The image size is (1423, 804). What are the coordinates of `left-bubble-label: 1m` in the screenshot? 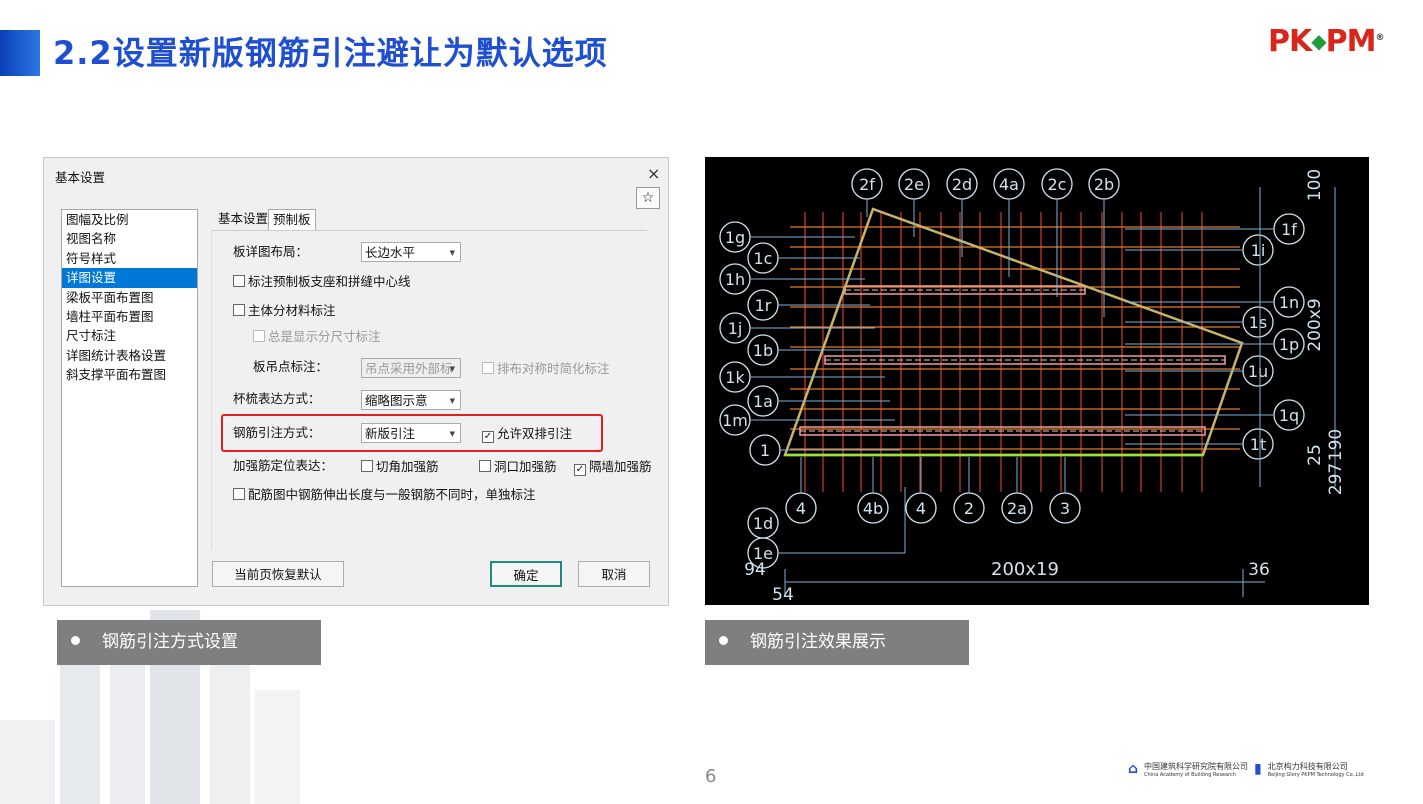 It's located at (735, 420).